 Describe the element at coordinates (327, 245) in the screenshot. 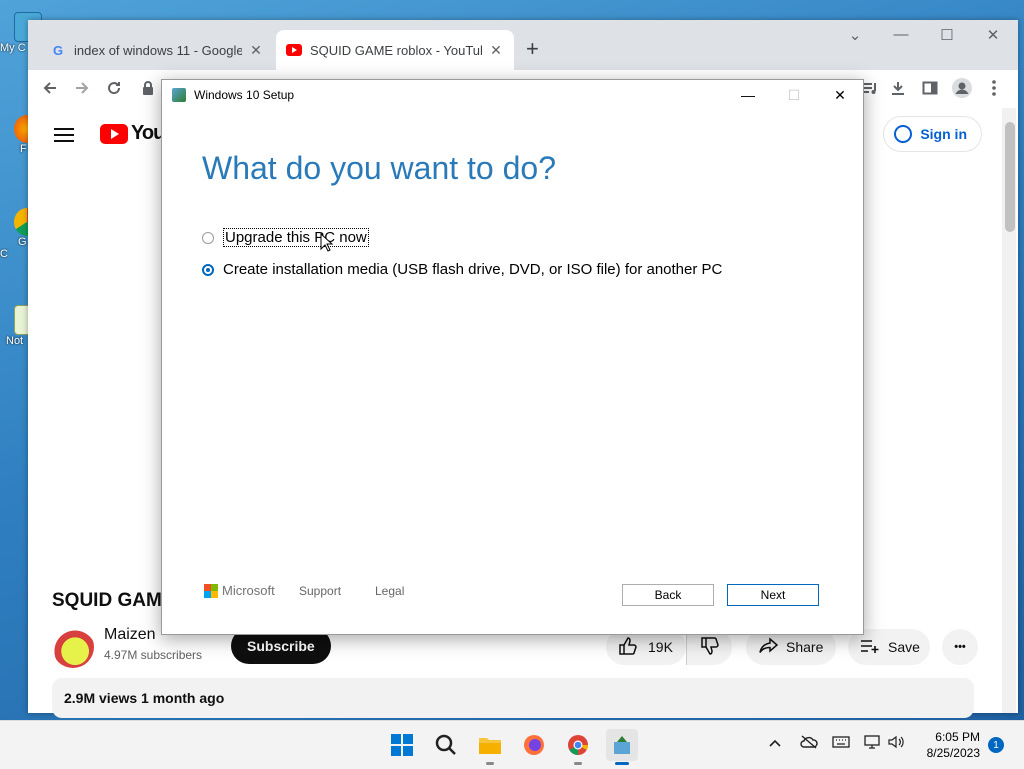

I see `mouse-cursor-icon` at that location.